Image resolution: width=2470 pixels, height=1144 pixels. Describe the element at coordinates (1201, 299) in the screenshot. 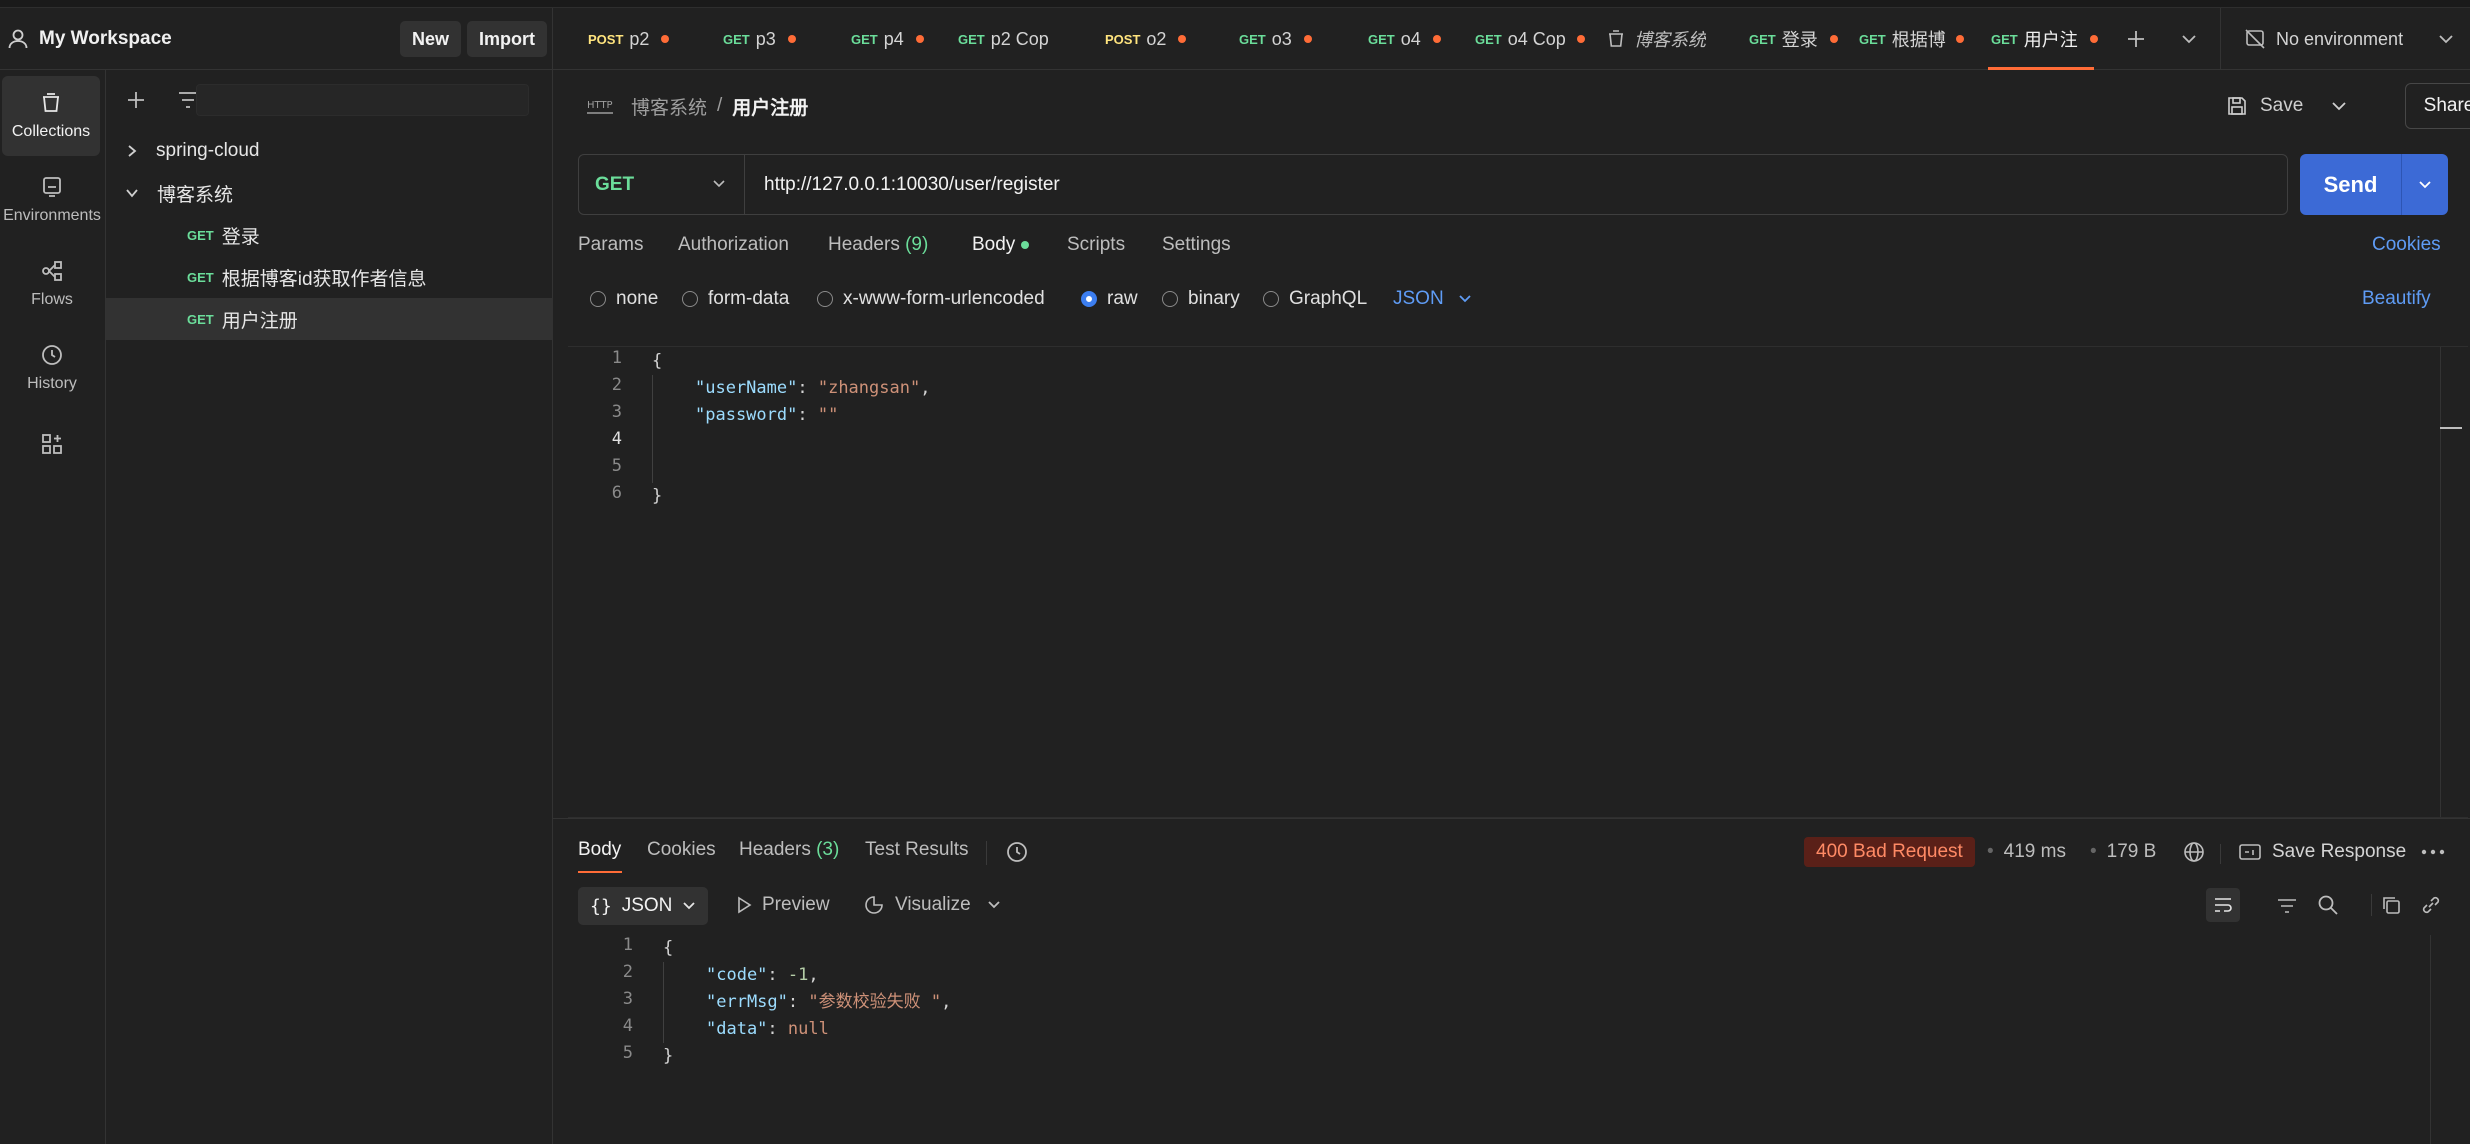

I see `radio-binary: binary` at that location.